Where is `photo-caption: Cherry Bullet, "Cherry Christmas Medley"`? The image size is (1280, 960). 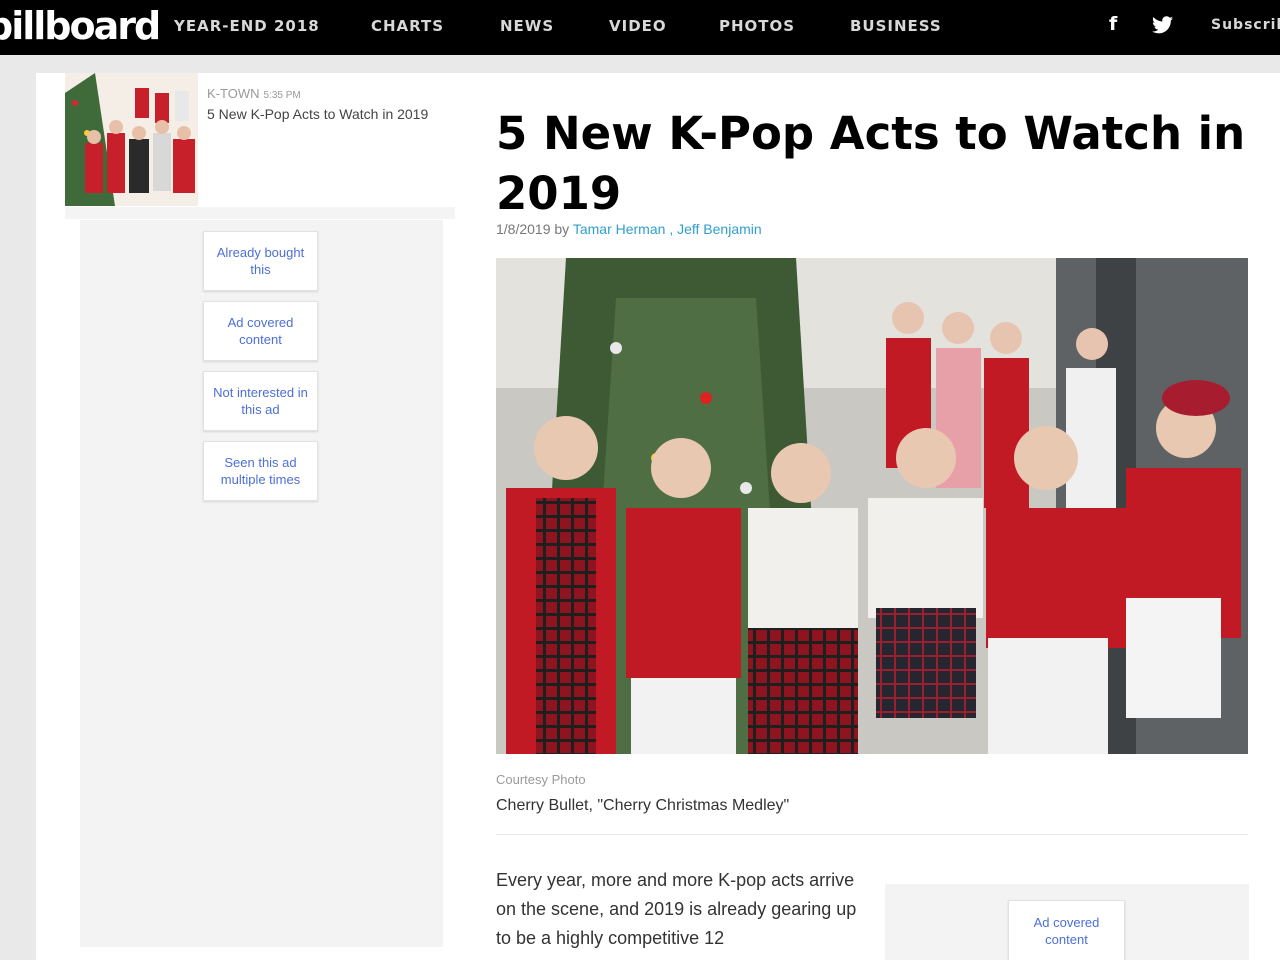 photo-caption: Cherry Bullet, "Cherry Christmas Medley" is located at coordinates (643, 805).